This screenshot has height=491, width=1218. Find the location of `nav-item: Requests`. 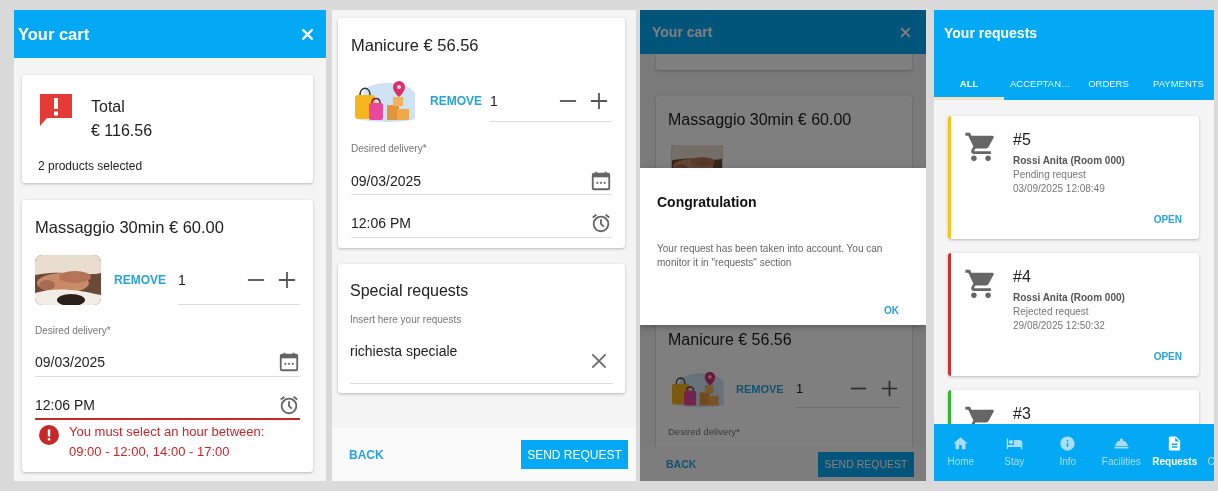

nav-item: Requests is located at coordinates (1175, 452).